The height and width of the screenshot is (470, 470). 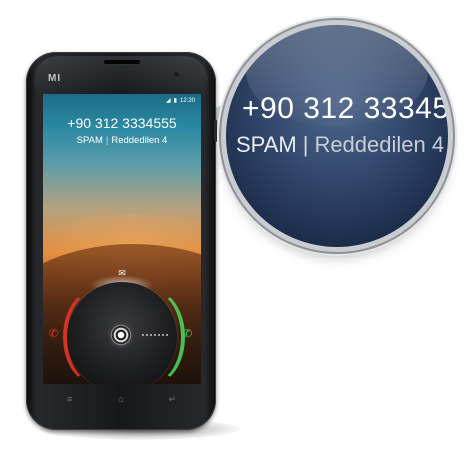 I want to click on rejected-count: Reddedilen 4, so click(x=139, y=140).